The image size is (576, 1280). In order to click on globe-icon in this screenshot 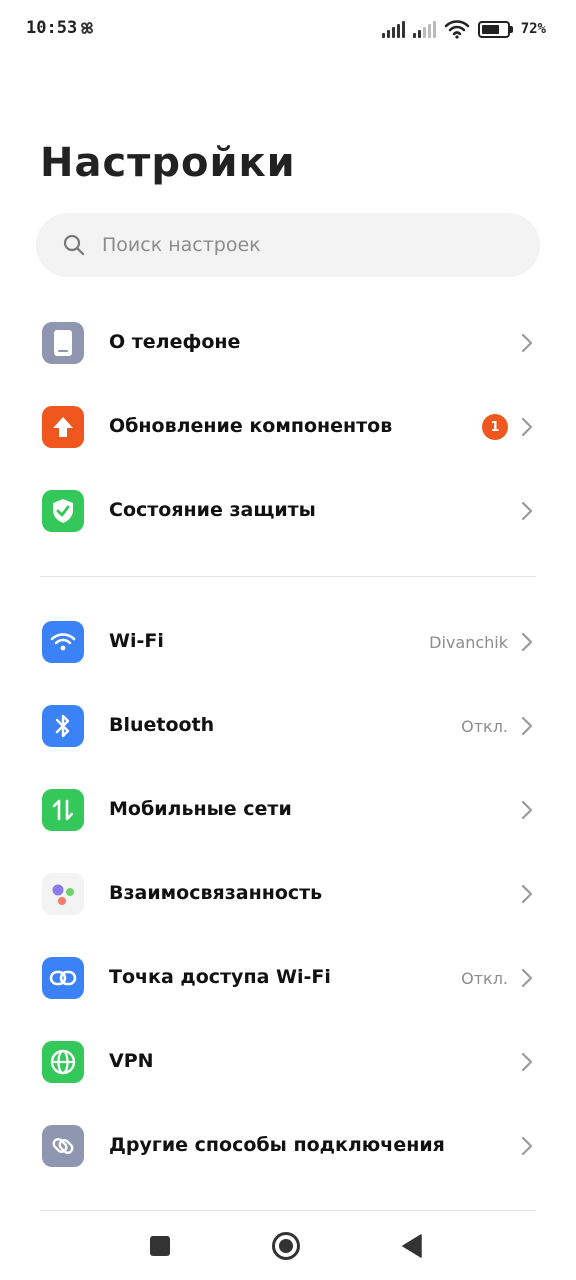, I will do `click(63, 1062)`.